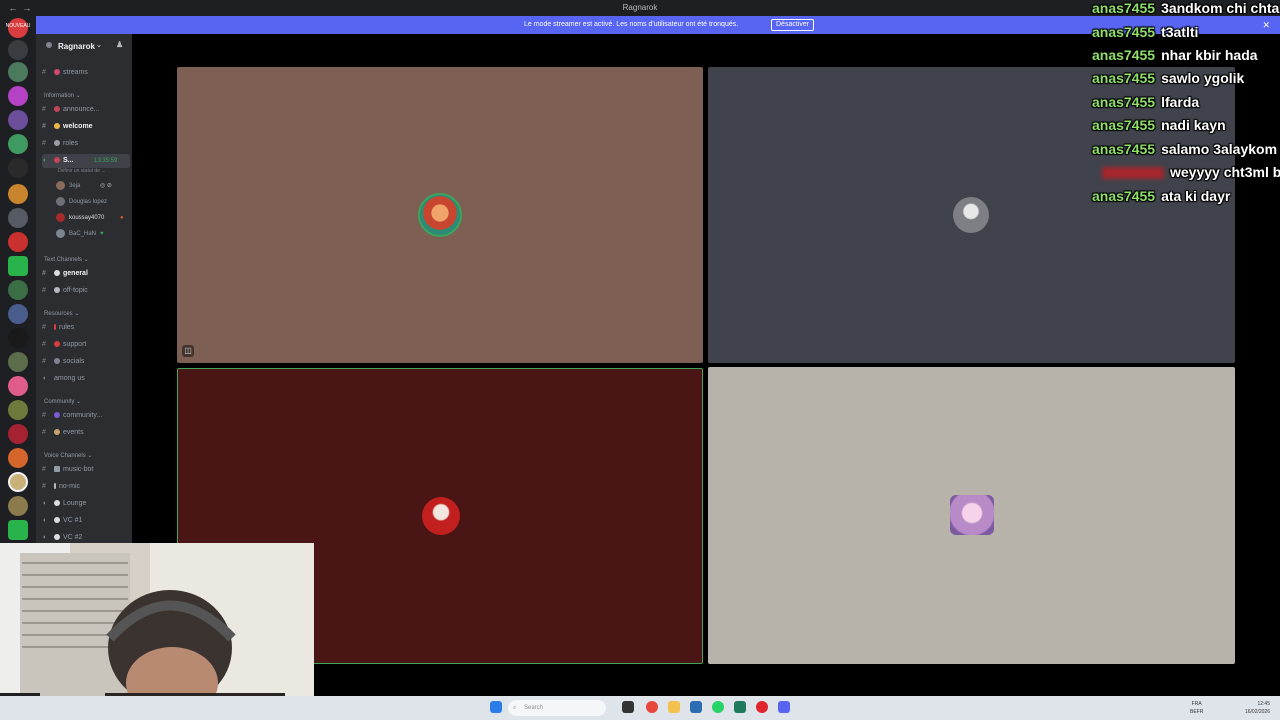  I want to click on category-label: Text Channels, so click(63, 260).